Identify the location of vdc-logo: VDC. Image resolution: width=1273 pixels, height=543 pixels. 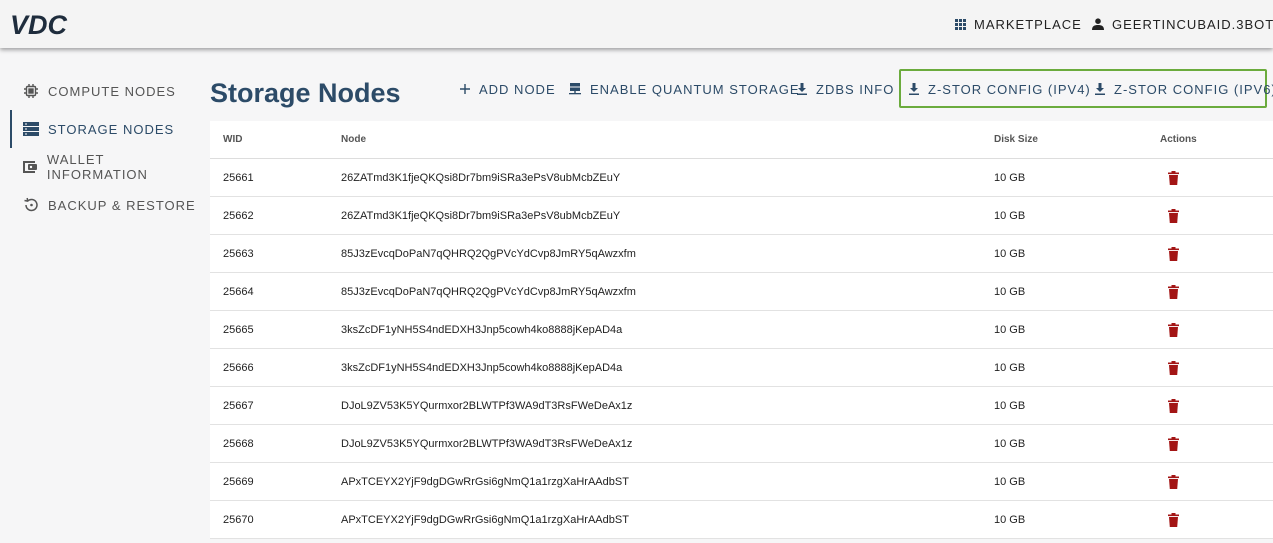
(44, 24).